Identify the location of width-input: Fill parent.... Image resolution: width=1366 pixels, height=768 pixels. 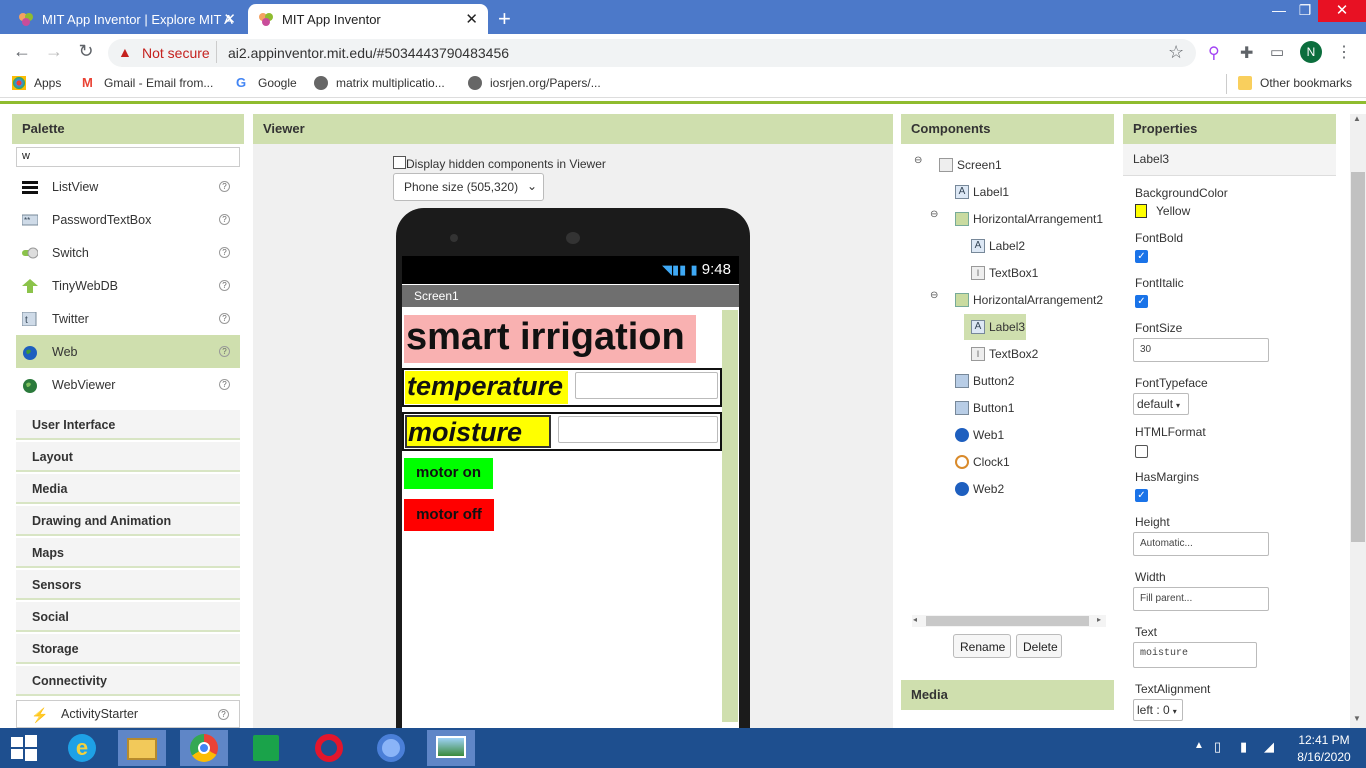
(1201, 599).